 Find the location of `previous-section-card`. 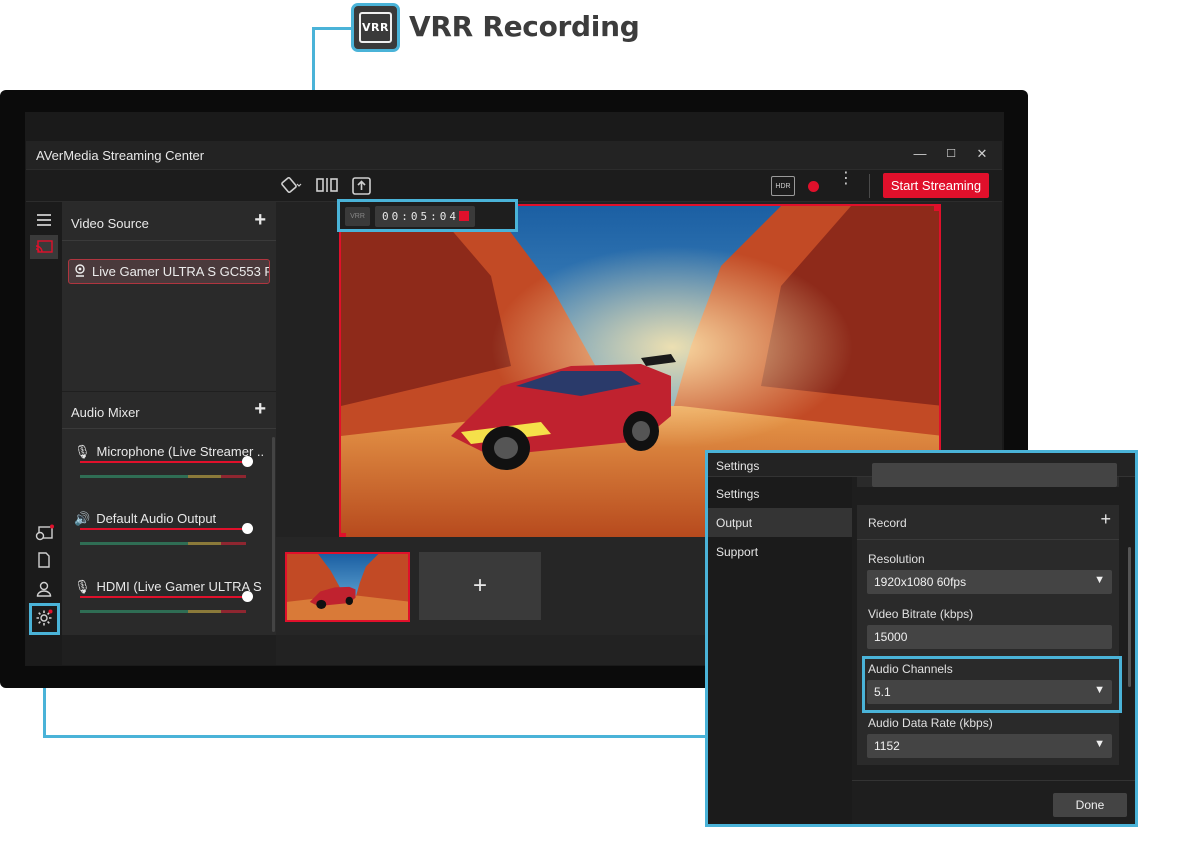

previous-section-card is located at coordinates (988, 475).